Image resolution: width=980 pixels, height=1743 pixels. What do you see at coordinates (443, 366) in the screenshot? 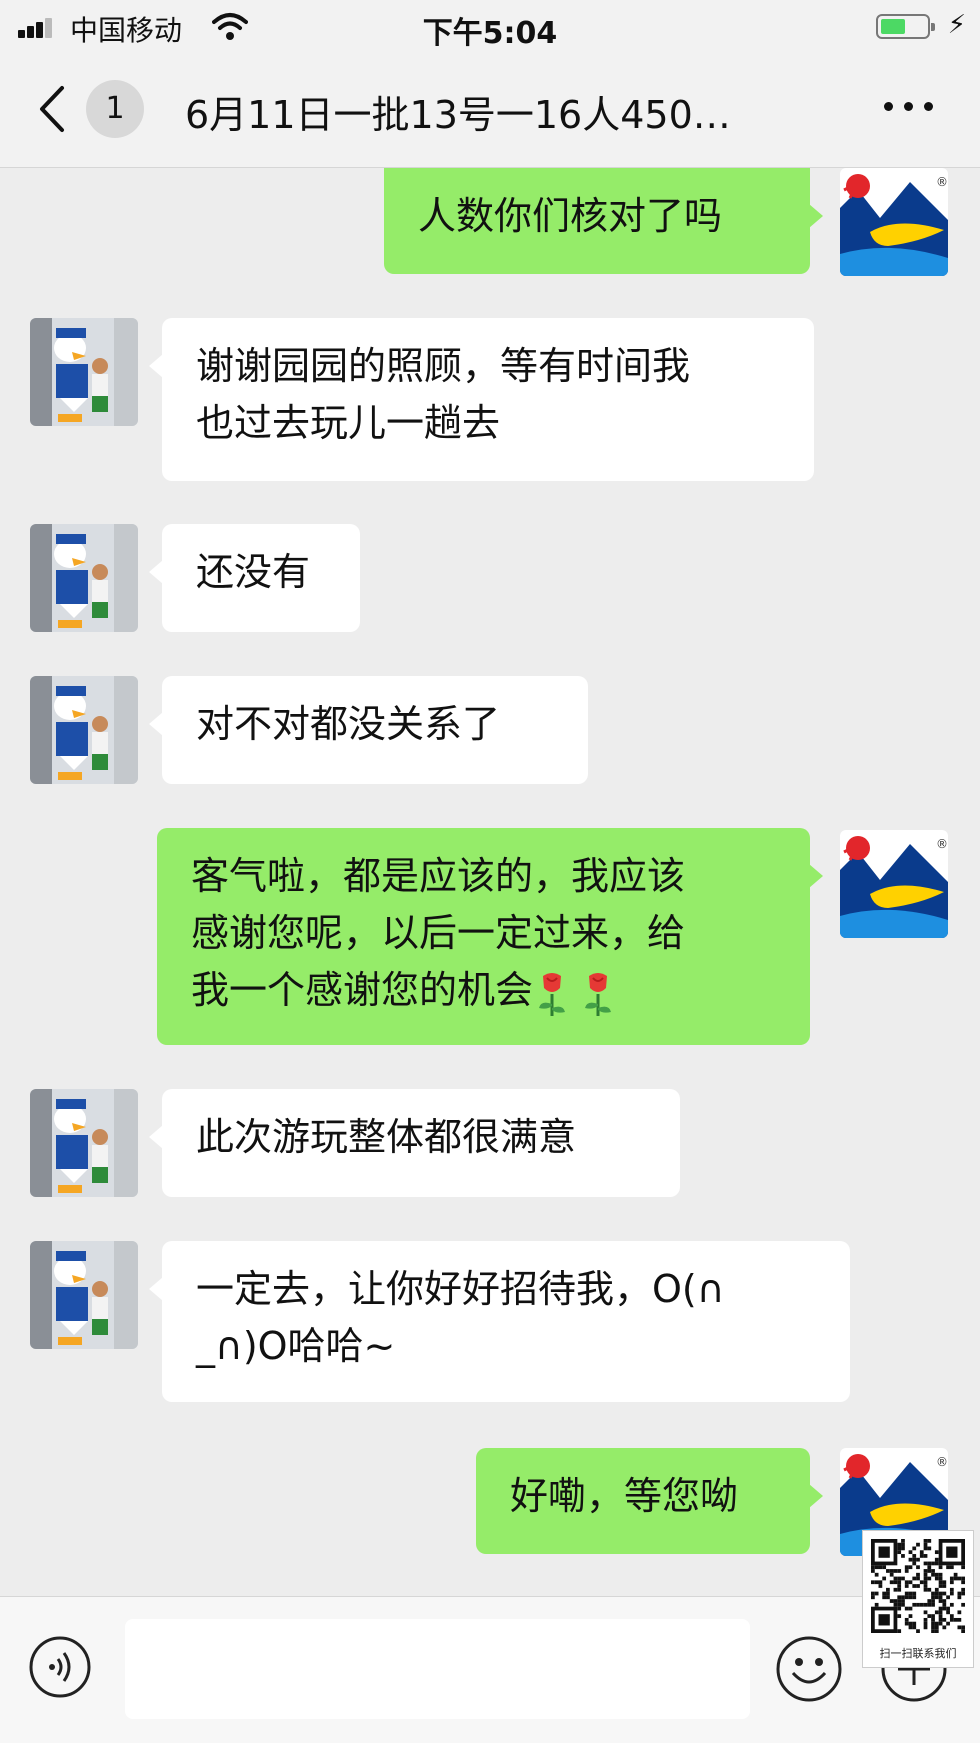
I see `message-text-line: 谢谢园园的照顾，等有时间我` at bounding box center [443, 366].